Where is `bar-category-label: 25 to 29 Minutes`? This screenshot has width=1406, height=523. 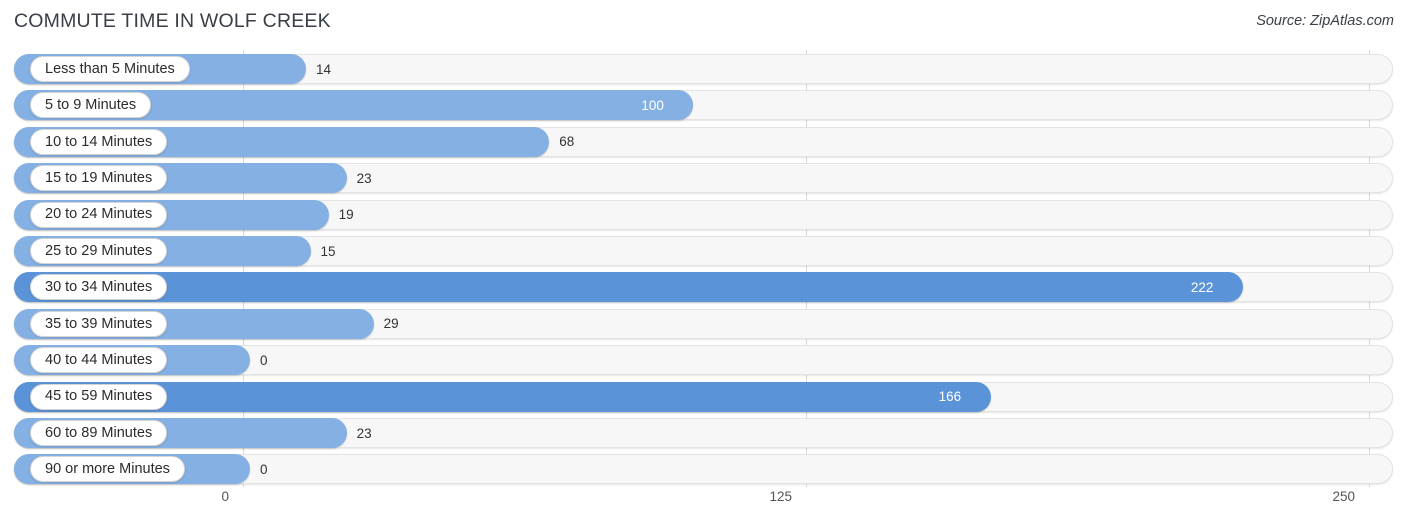
bar-category-label: 25 to 29 Minutes is located at coordinates (99, 250).